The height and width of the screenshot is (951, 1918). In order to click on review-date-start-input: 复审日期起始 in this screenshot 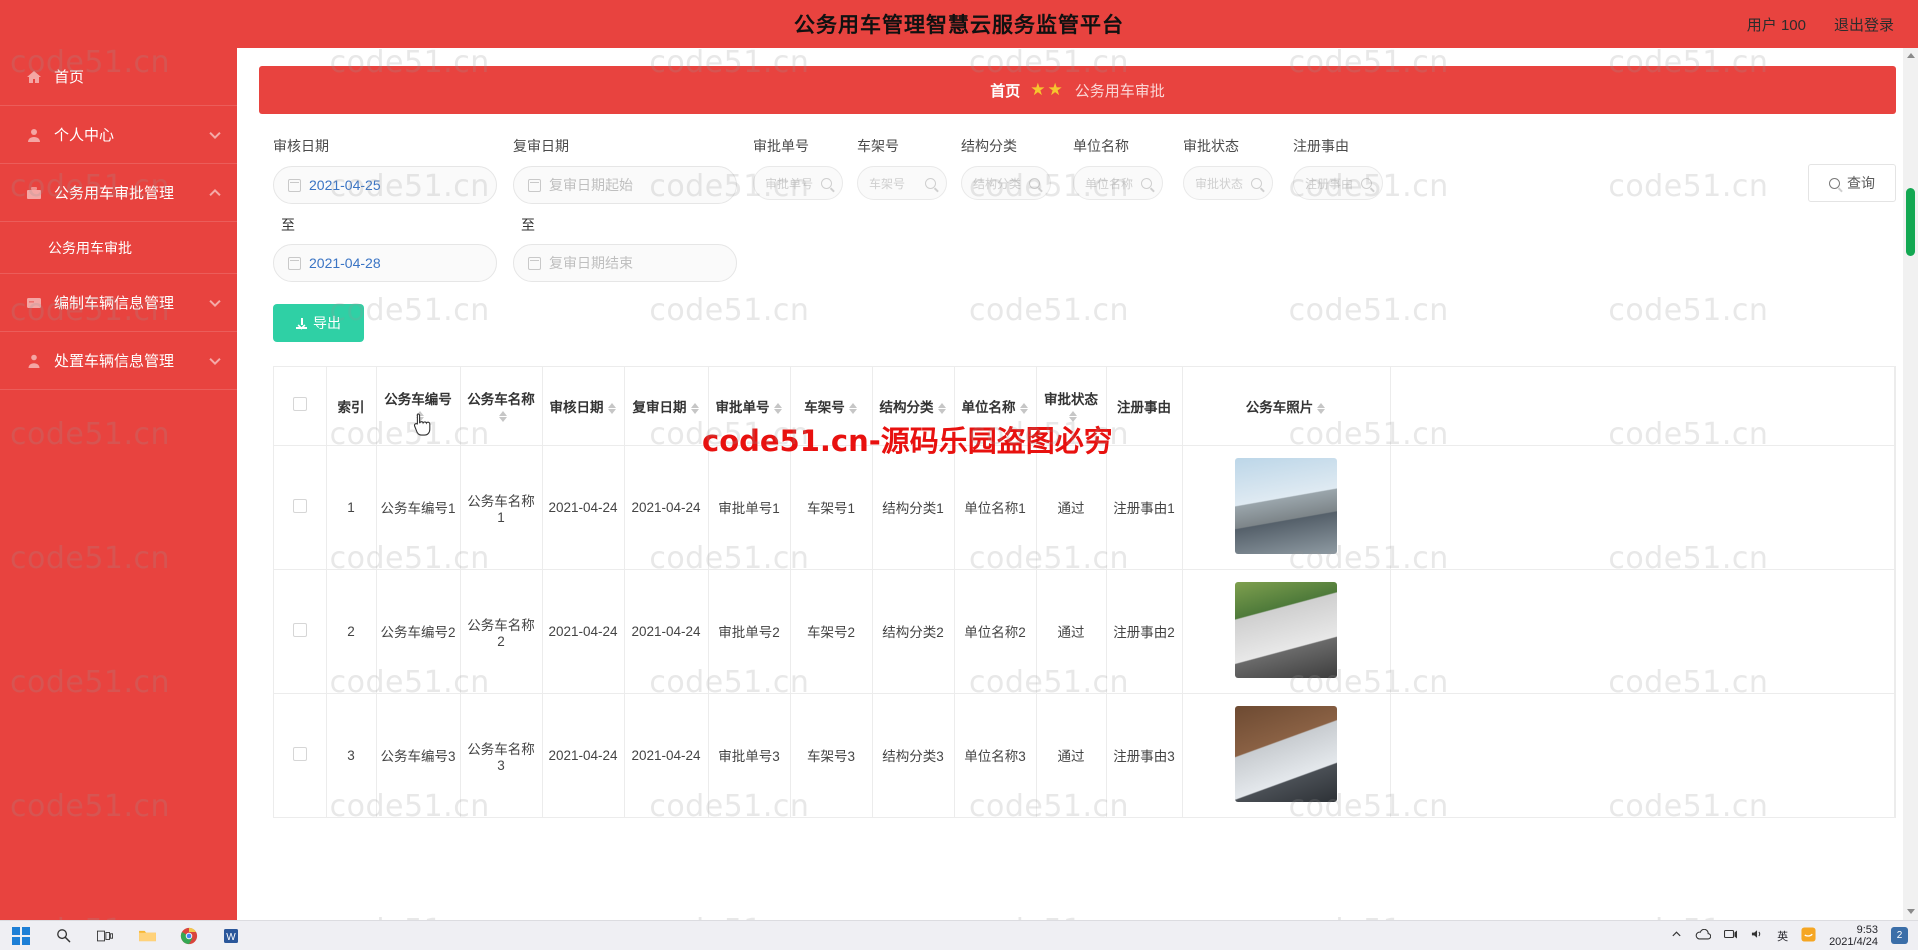, I will do `click(625, 185)`.